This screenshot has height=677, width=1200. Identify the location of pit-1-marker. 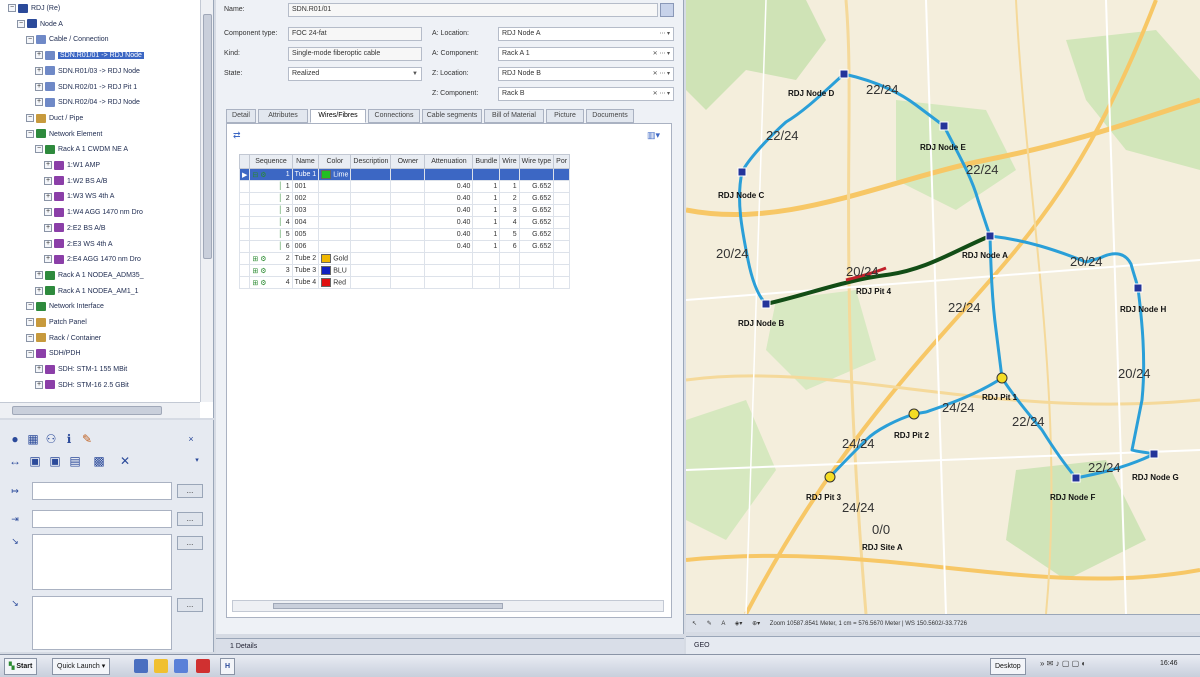
(1002, 378).